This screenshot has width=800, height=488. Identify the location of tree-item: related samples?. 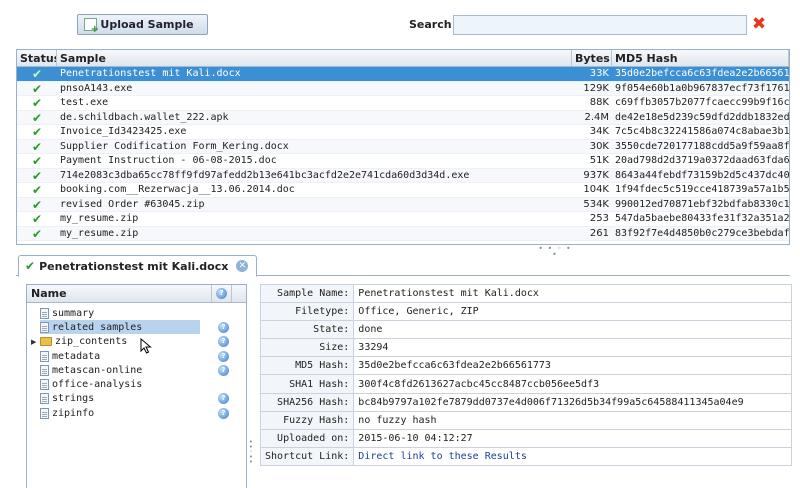
(136, 327).